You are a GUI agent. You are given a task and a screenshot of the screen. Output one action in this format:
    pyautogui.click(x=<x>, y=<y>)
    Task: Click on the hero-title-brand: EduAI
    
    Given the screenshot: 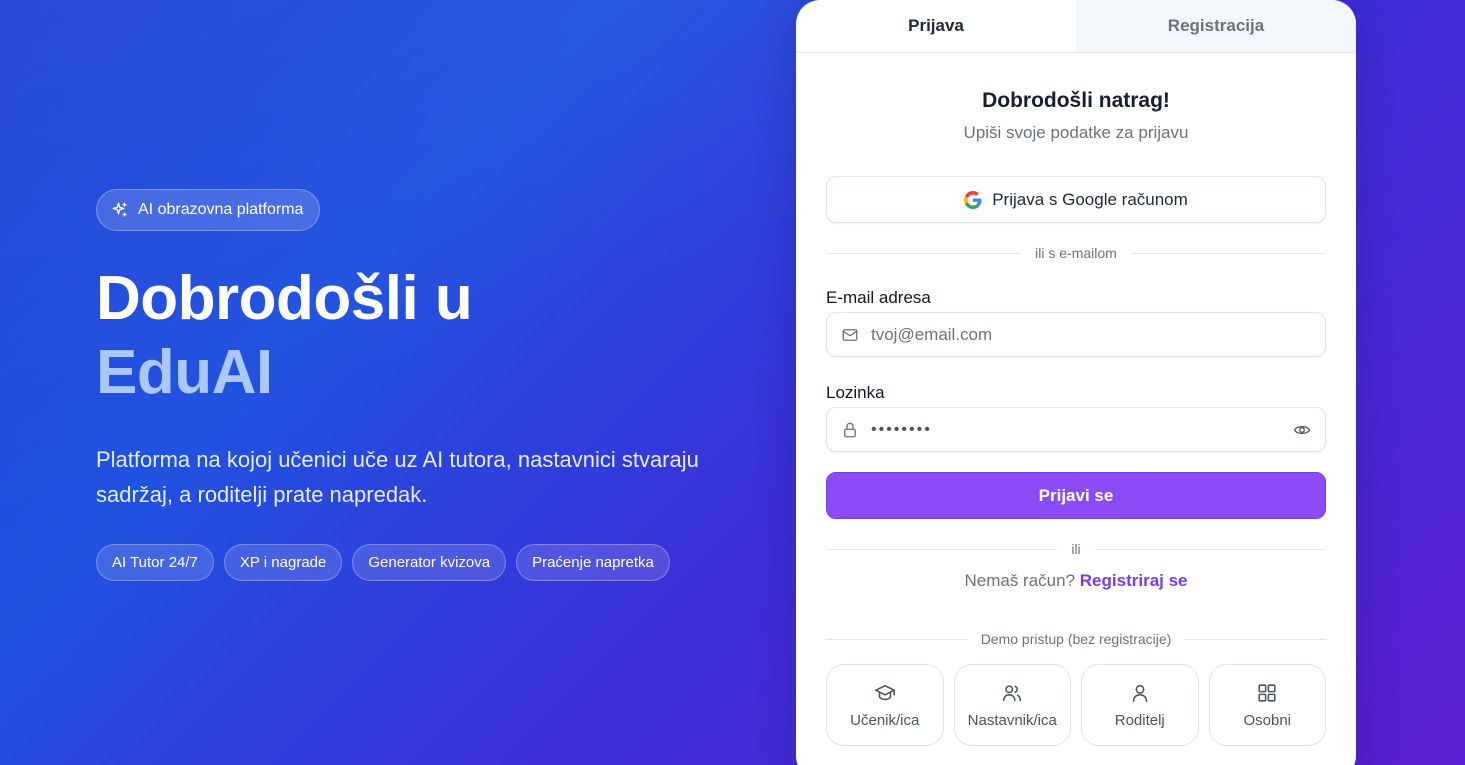 What is the action you would take?
    pyautogui.click(x=184, y=372)
    